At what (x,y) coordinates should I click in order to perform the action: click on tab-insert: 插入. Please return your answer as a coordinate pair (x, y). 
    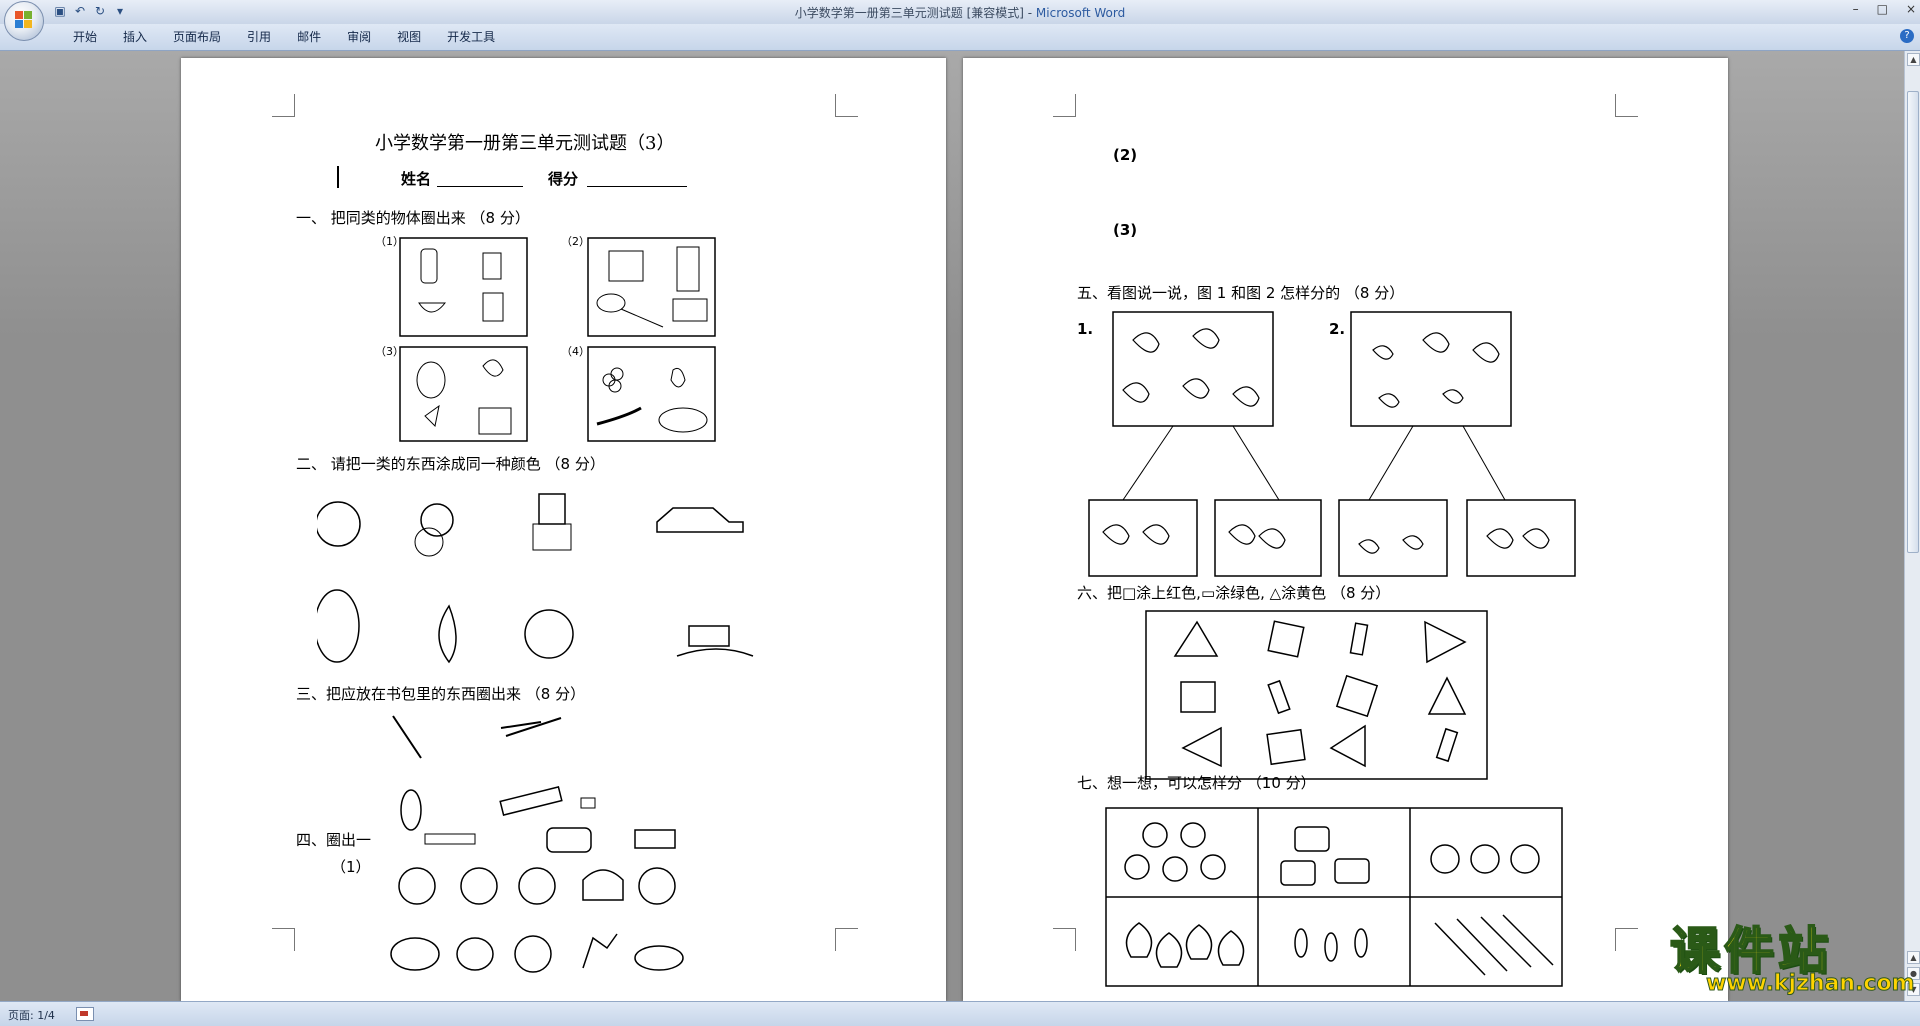
    Looking at the image, I should click on (135, 37).